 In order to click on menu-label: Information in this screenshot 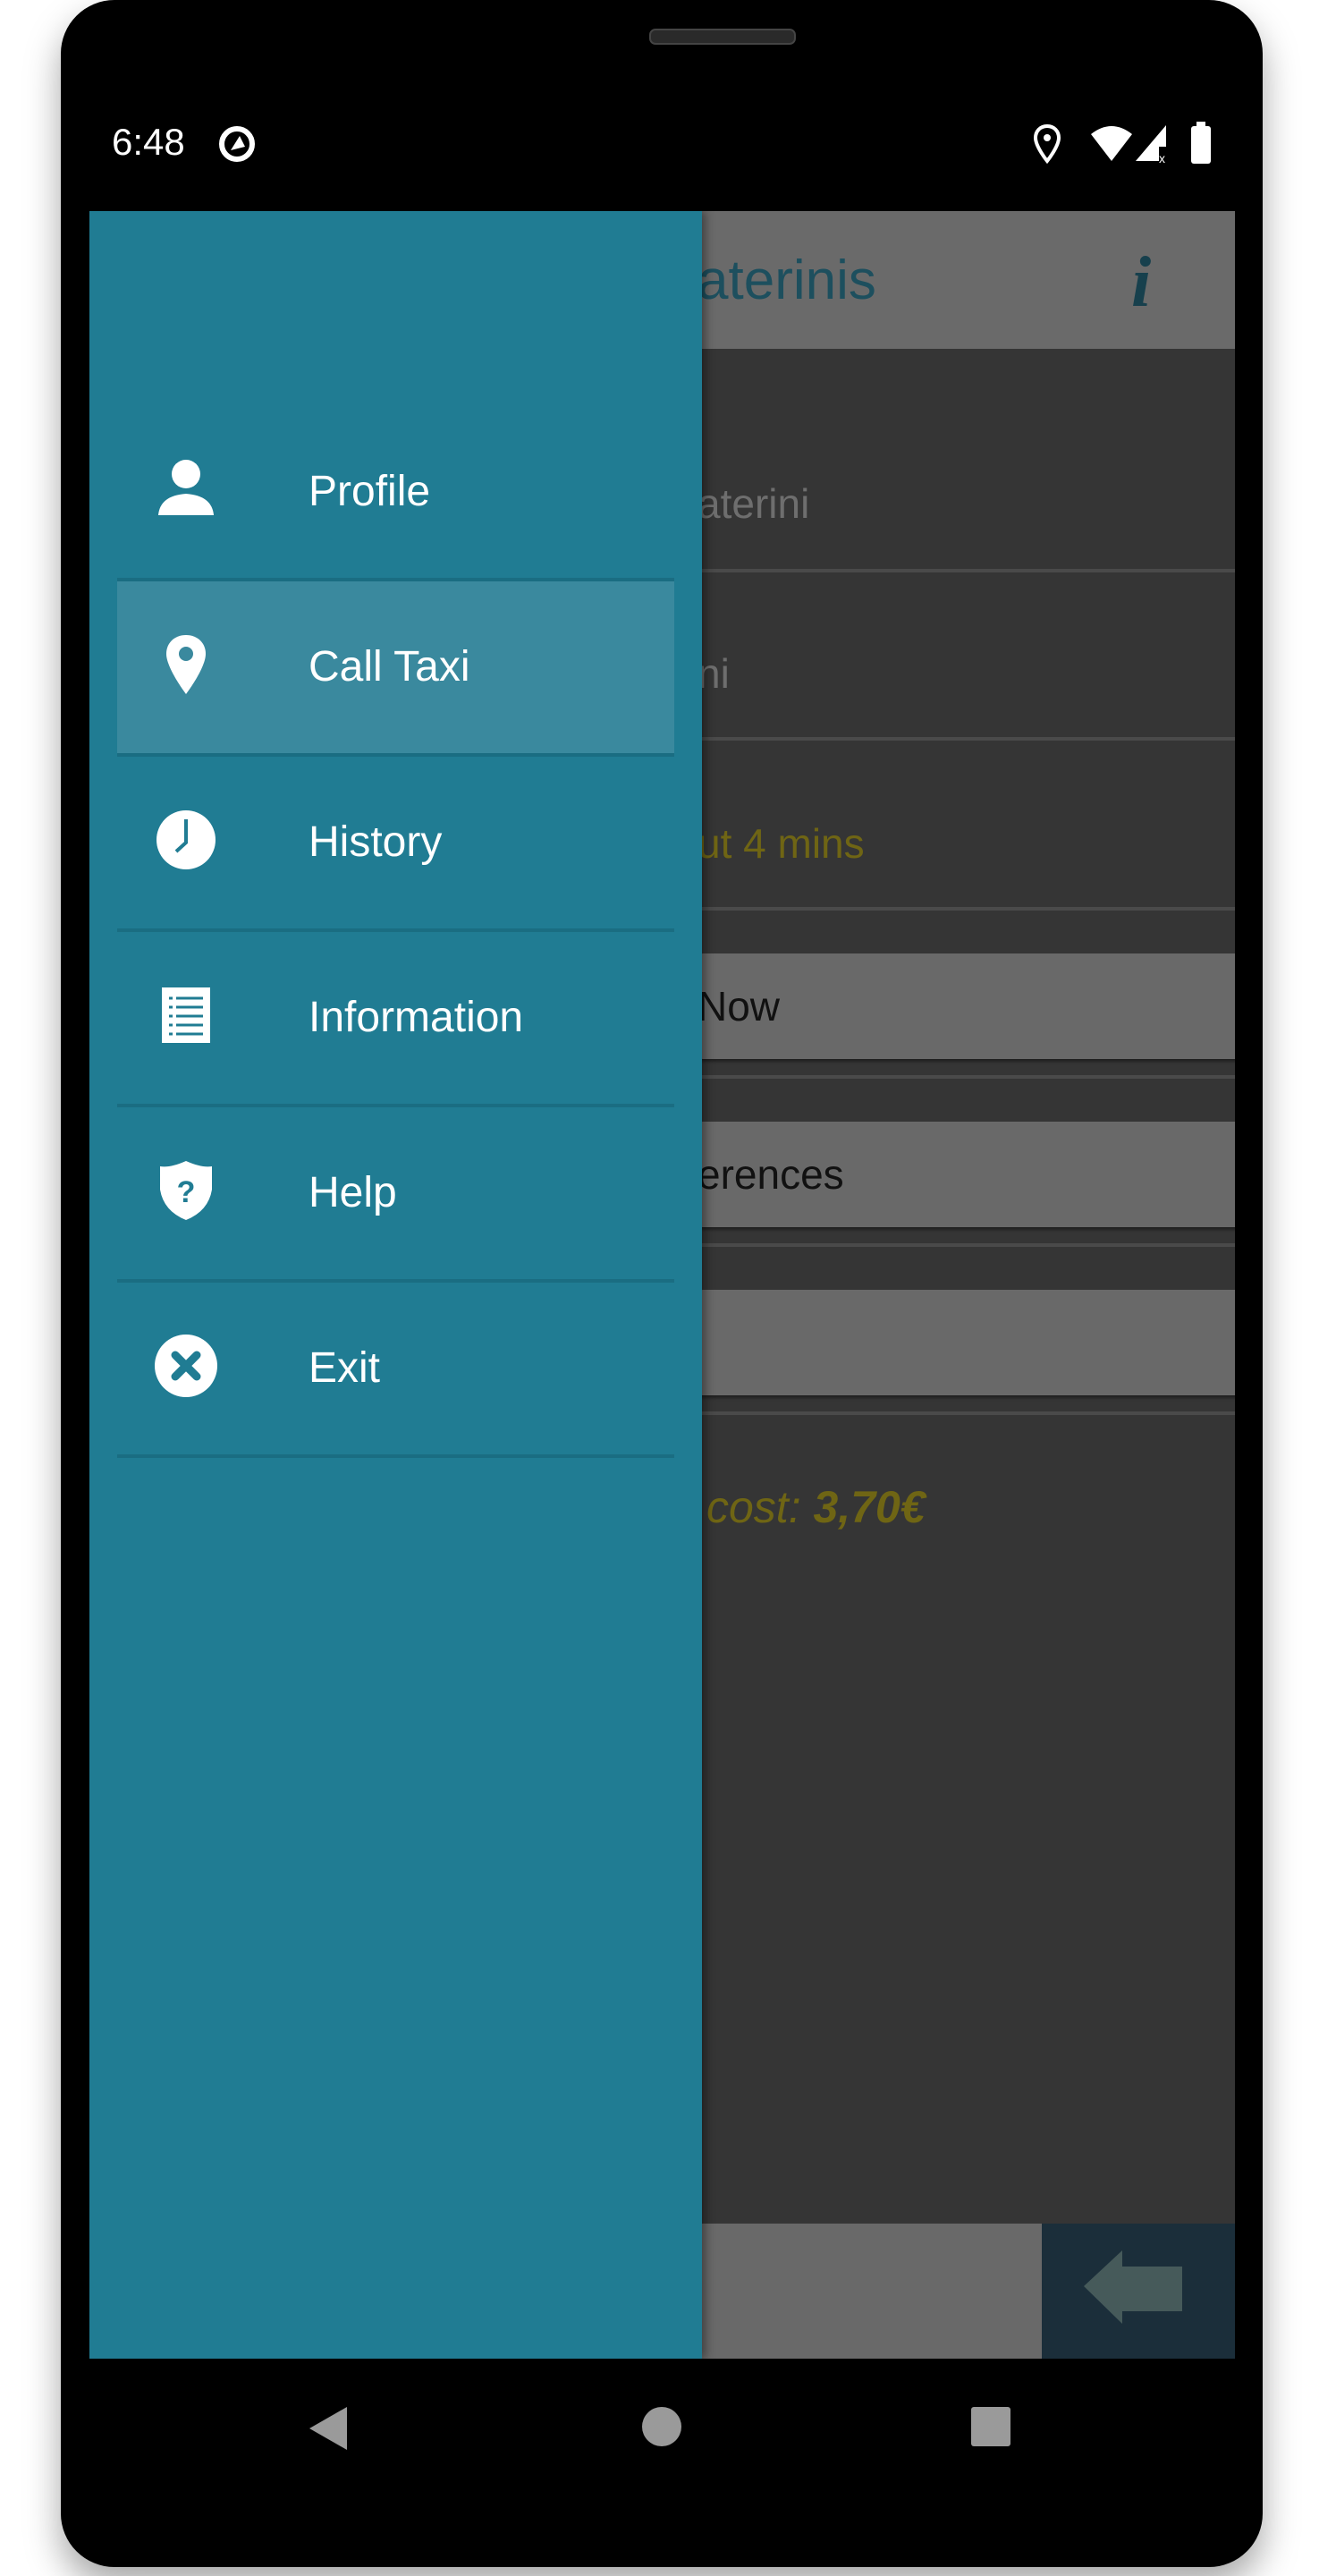, I will do `click(416, 1017)`.